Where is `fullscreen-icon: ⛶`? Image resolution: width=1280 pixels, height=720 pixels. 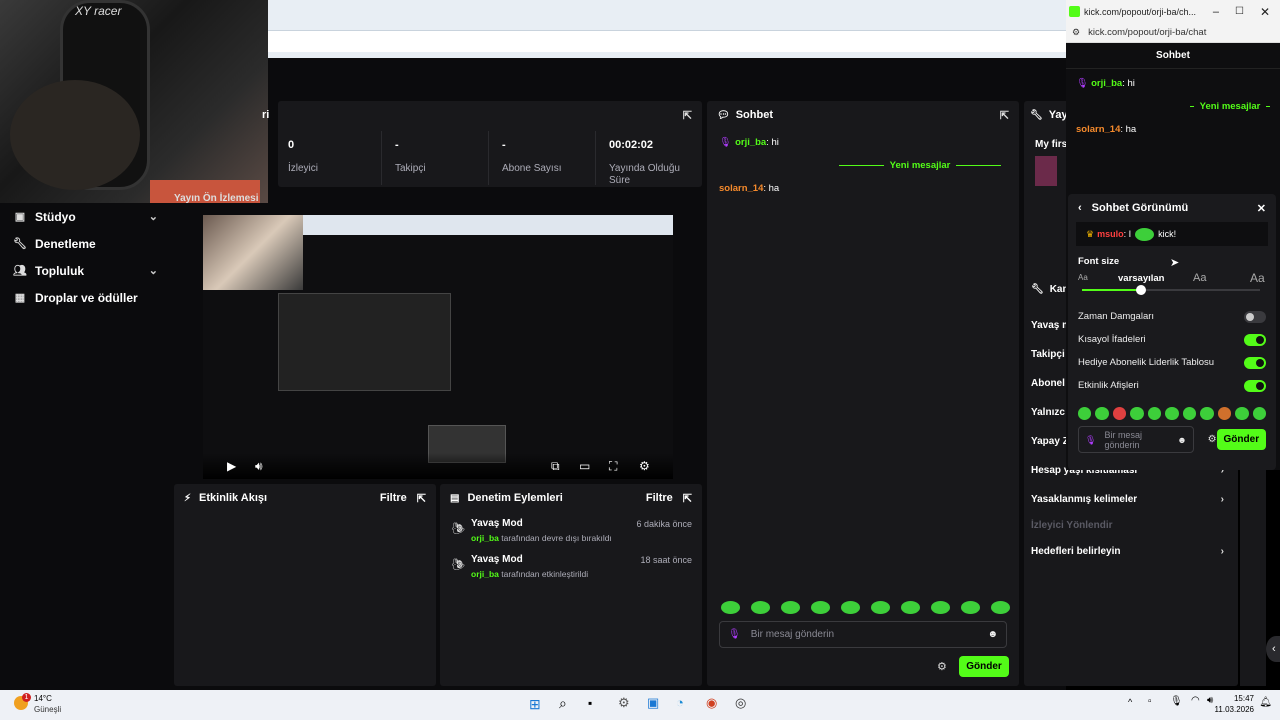
fullscreen-icon: ⛶ is located at coordinates (613, 466).